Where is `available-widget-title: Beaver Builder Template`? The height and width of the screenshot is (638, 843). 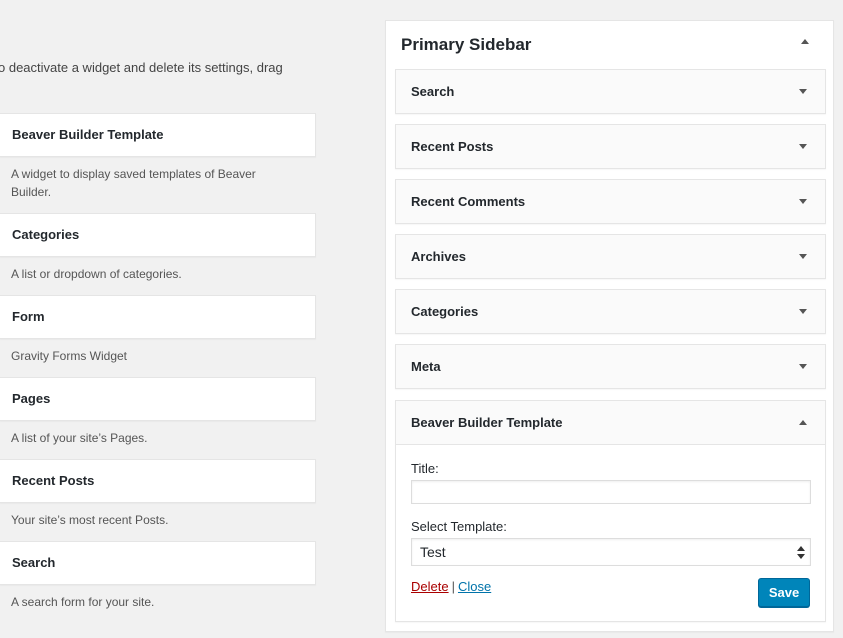 available-widget-title: Beaver Builder Template is located at coordinates (158, 135).